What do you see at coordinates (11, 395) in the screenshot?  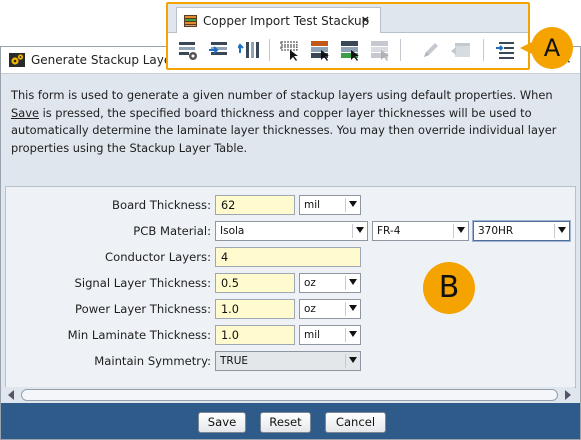 I see `scroll-left-icon` at bounding box center [11, 395].